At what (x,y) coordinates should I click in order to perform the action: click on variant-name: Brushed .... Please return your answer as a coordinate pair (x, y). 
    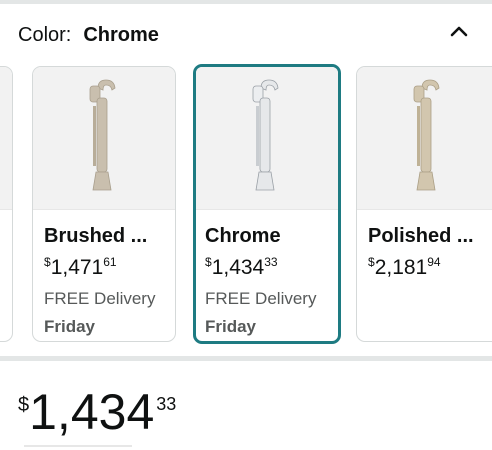
    Looking at the image, I should click on (96, 236).